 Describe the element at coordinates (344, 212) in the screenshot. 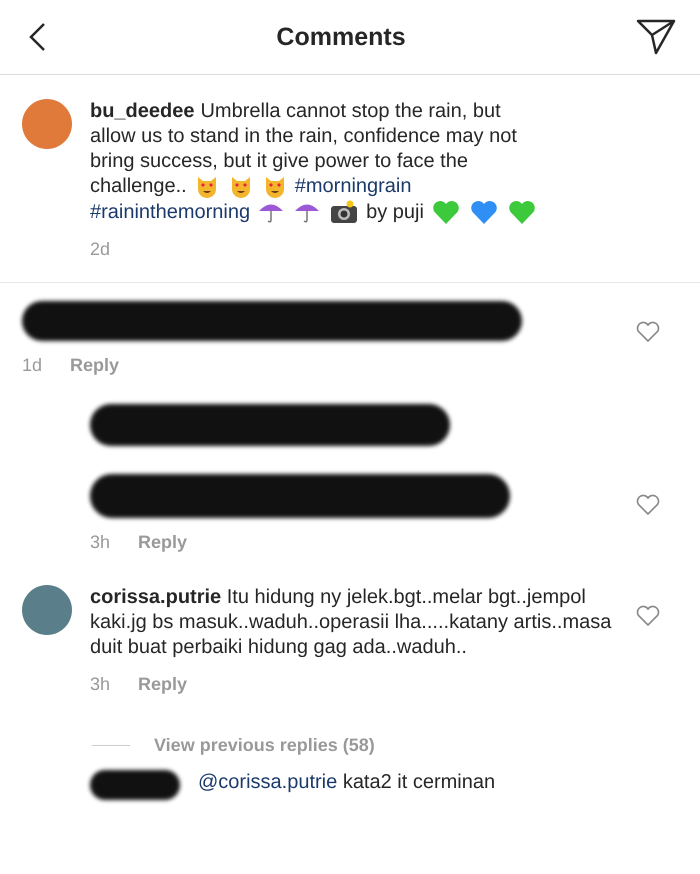

I see `camera-icon` at that location.